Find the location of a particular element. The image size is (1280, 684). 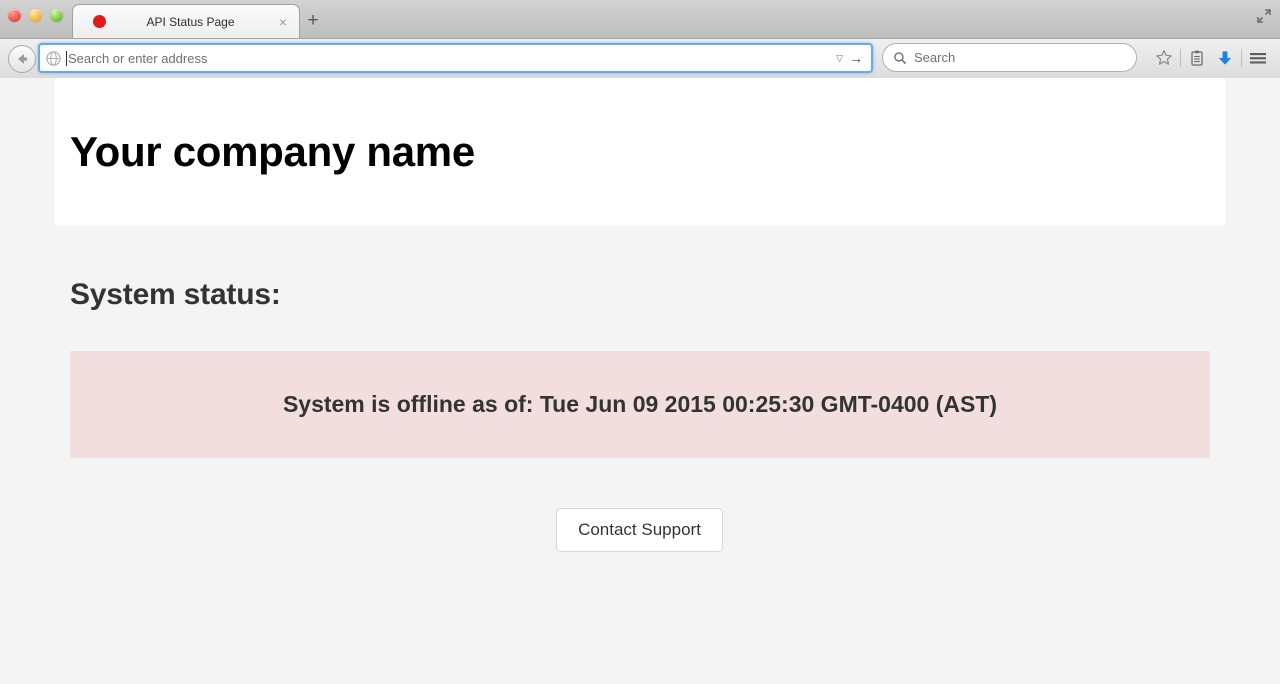

address-input-placeholder: Search or enter address is located at coordinates (451, 58).